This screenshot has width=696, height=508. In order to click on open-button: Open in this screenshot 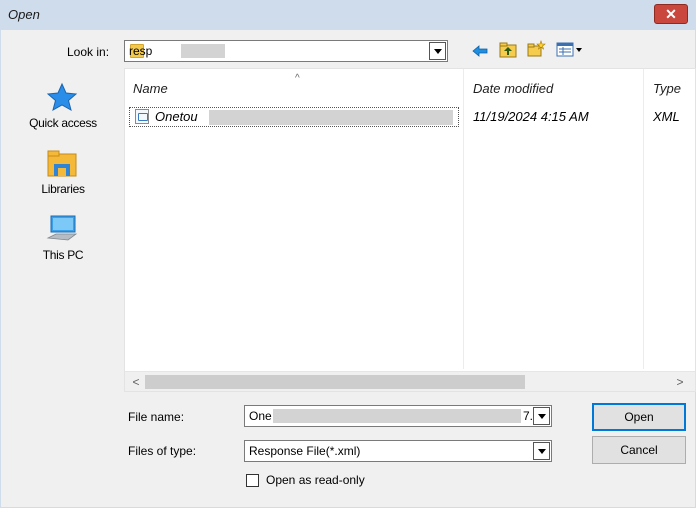, I will do `click(639, 417)`.